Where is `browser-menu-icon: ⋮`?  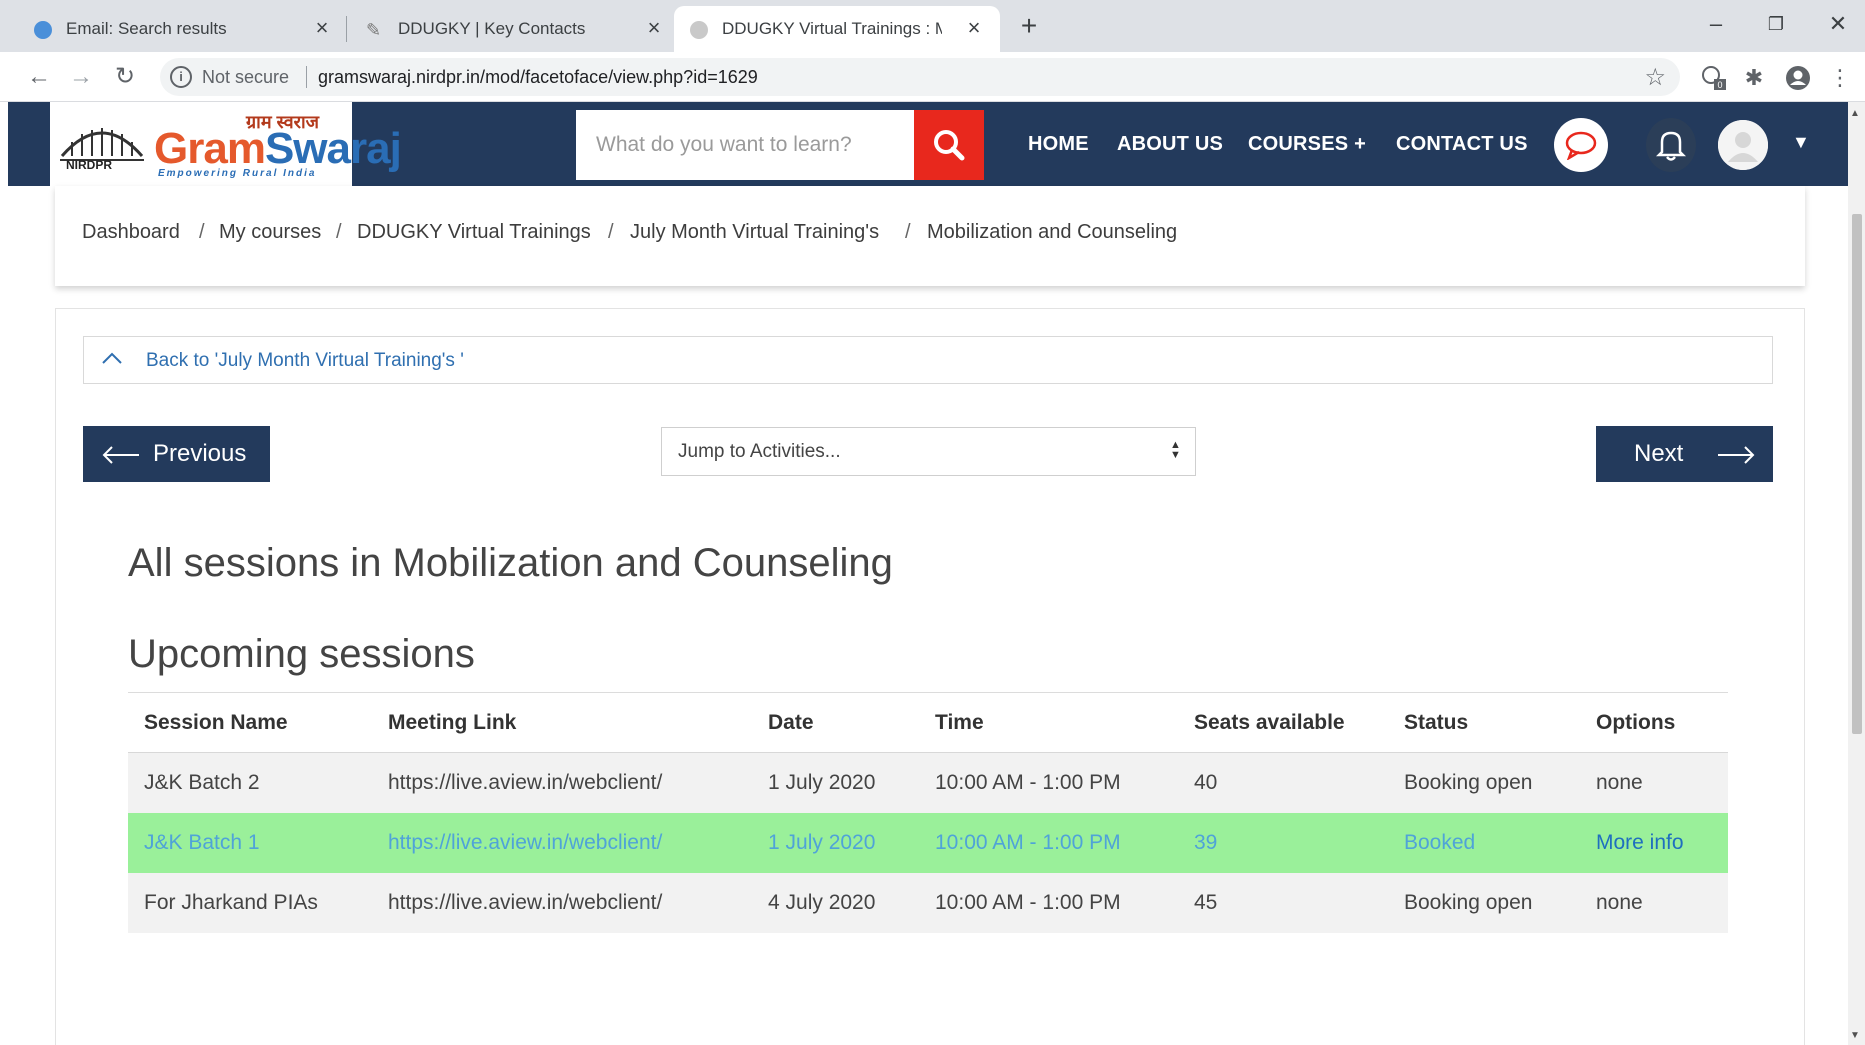
browser-menu-icon: ⋮ is located at coordinates (1840, 78).